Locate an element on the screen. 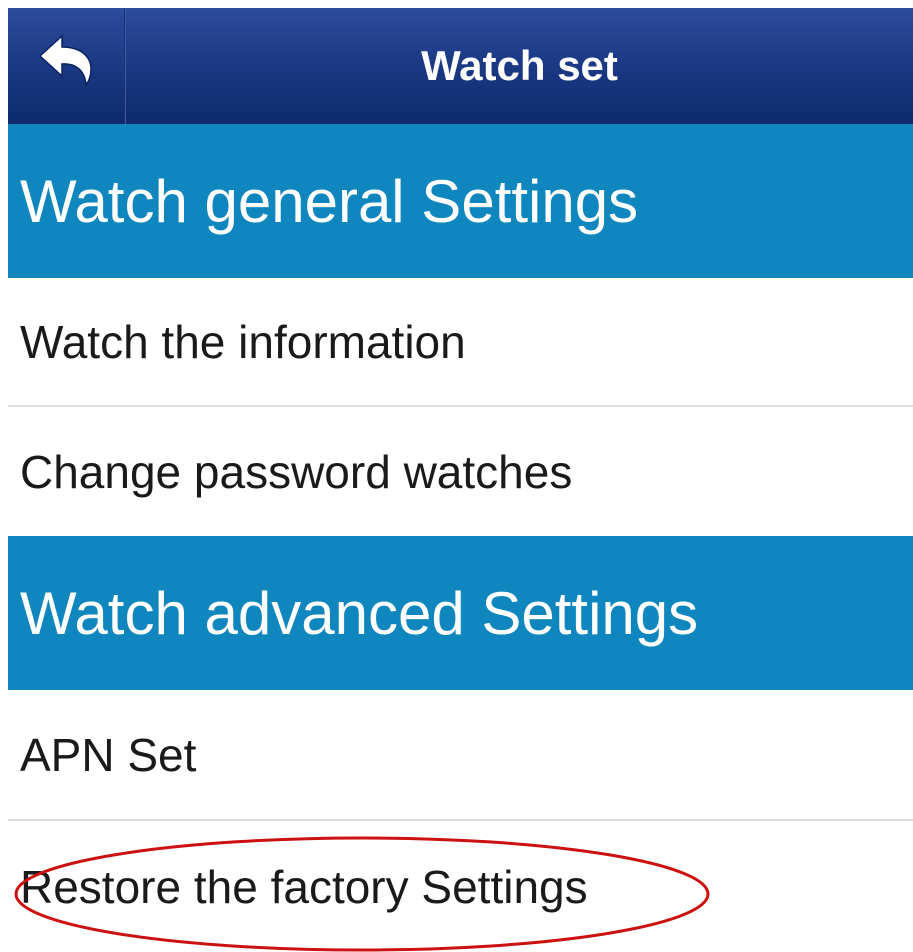 The height and width of the screenshot is (952, 913). title-bar: Watch set is located at coordinates (460, 66).